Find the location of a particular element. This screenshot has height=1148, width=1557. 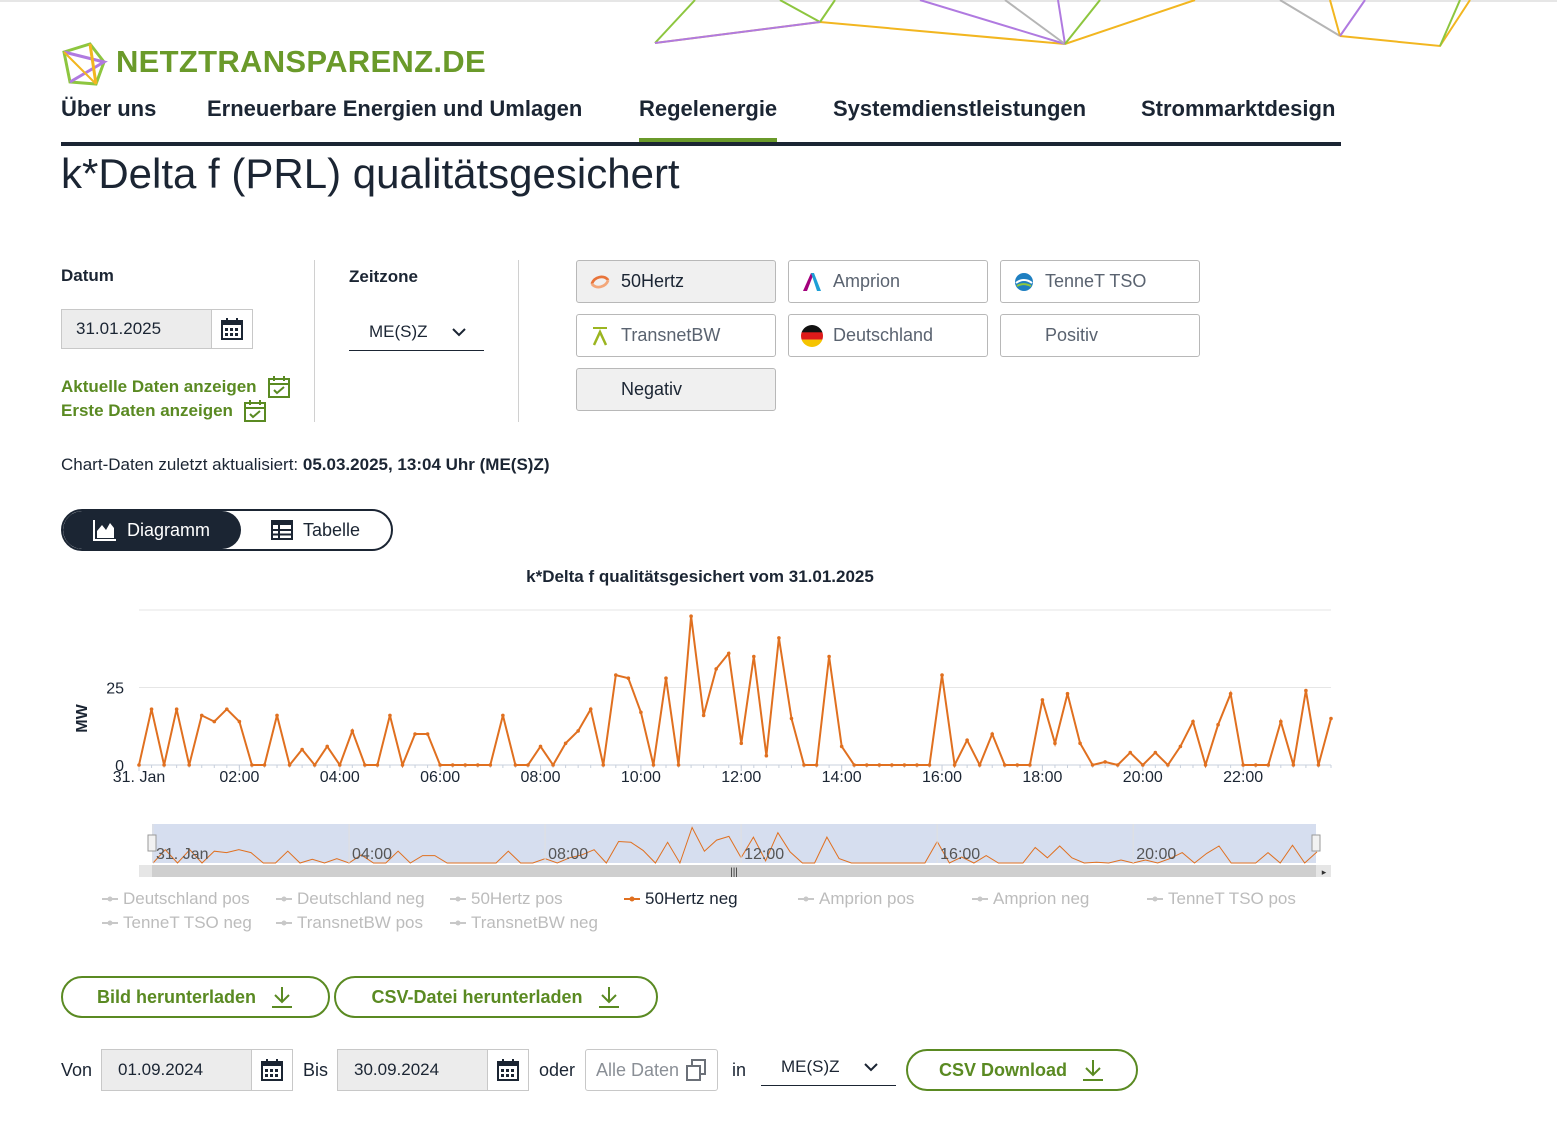

legend-line-icon is located at coordinates (284, 899).